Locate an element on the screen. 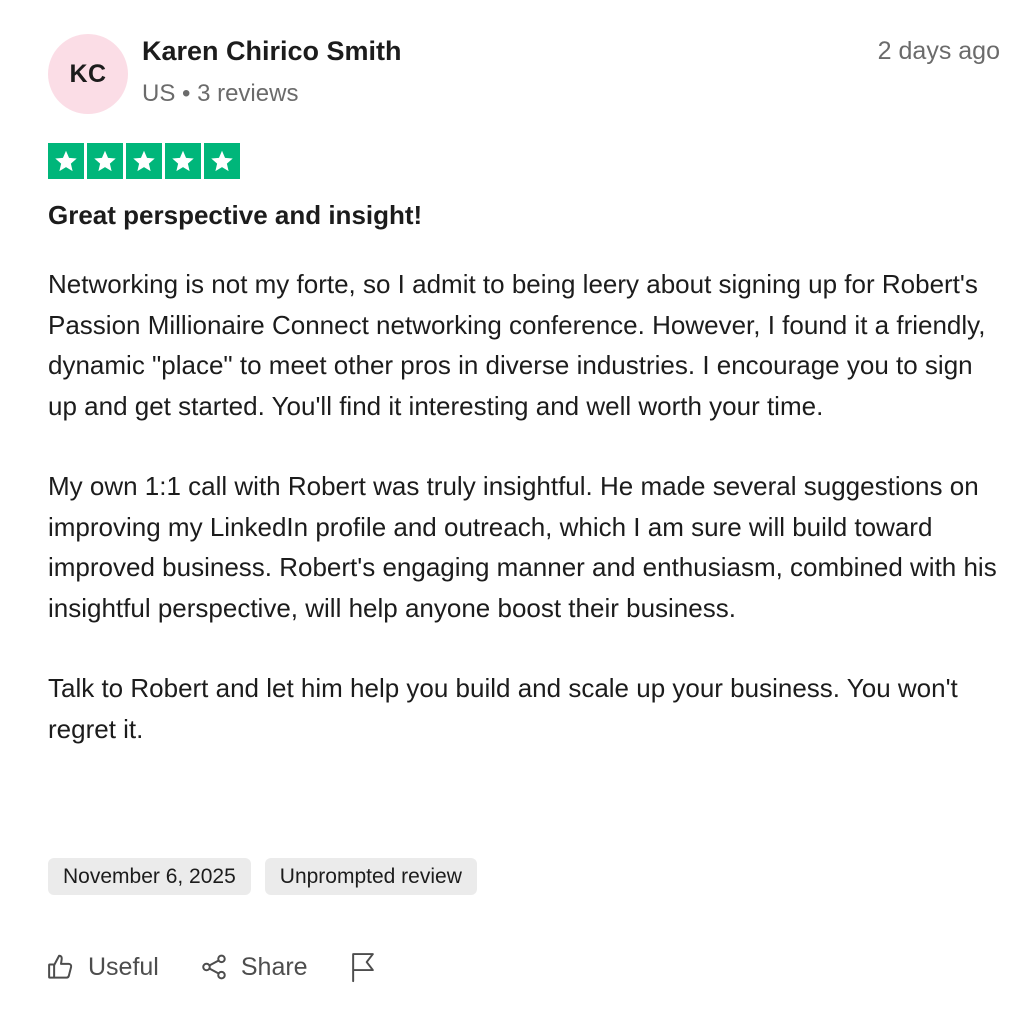 This screenshot has width=1022, height=1024. report-button is located at coordinates (363, 967).